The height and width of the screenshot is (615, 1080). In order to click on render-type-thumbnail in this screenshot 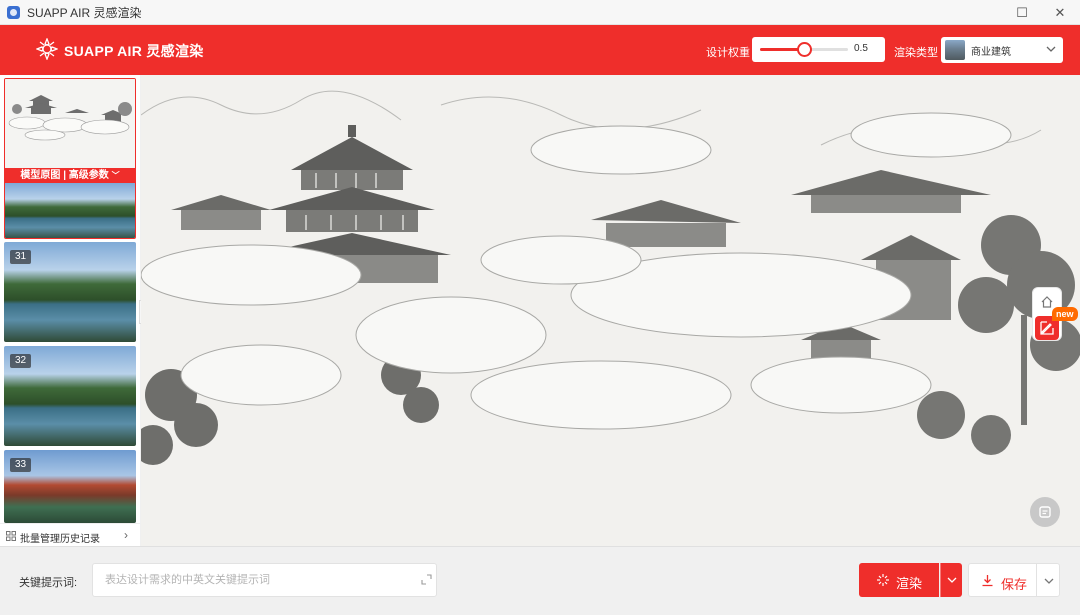, I will do `click(955, 50)`.